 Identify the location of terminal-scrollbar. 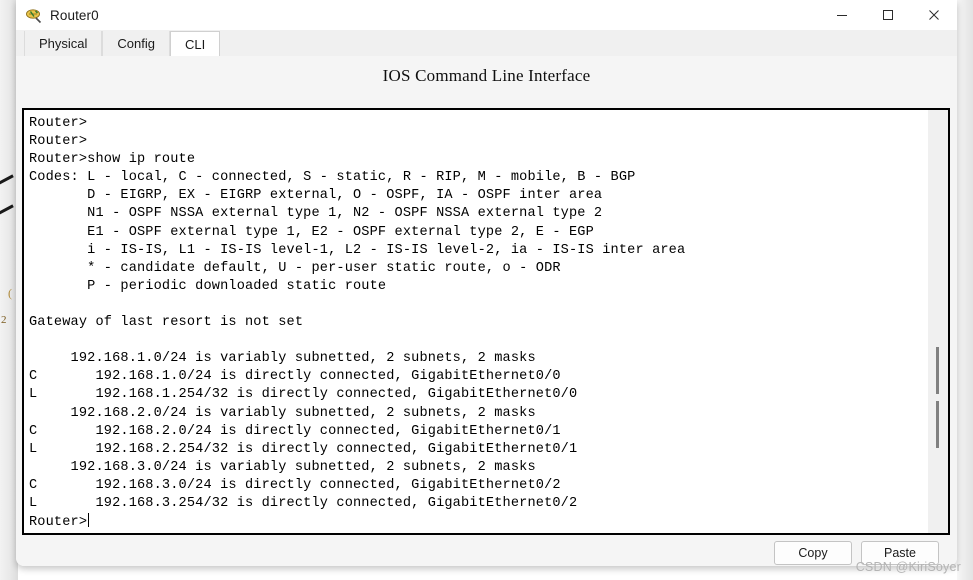
(938, 321).